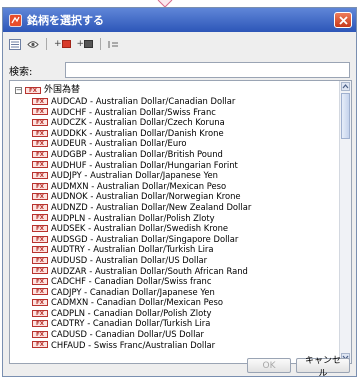 The width and height of the screenshot is (361, 379). Describe the element at coordinates (69, 101) in the screenshot. I see `symbol-code: AUDCAD` at that location.